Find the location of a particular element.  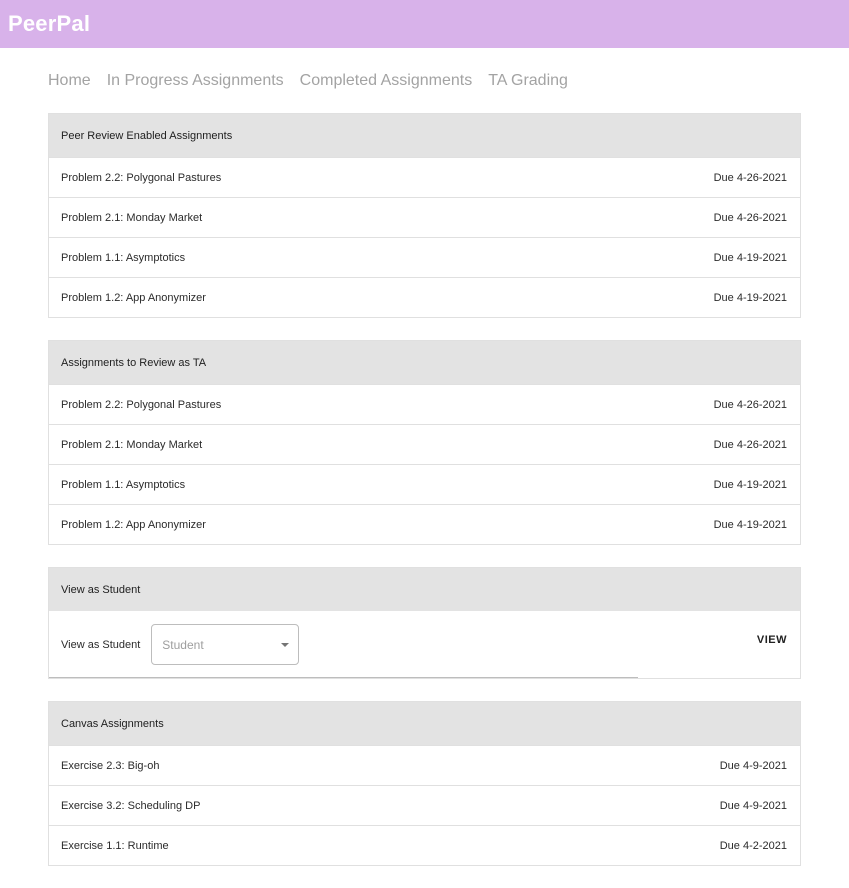

dropdown-arrow-icon is located at coordinates (285, 644).